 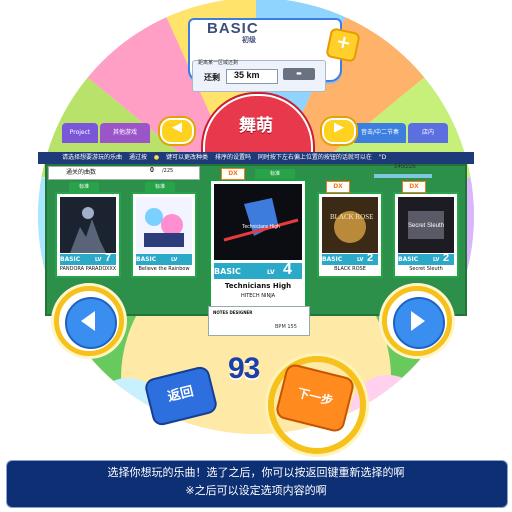 What do you see at coordinates (164, 269) in the screenshot?
I see `song-title: Believe the Rainbow` at bounding box center [164, 269].